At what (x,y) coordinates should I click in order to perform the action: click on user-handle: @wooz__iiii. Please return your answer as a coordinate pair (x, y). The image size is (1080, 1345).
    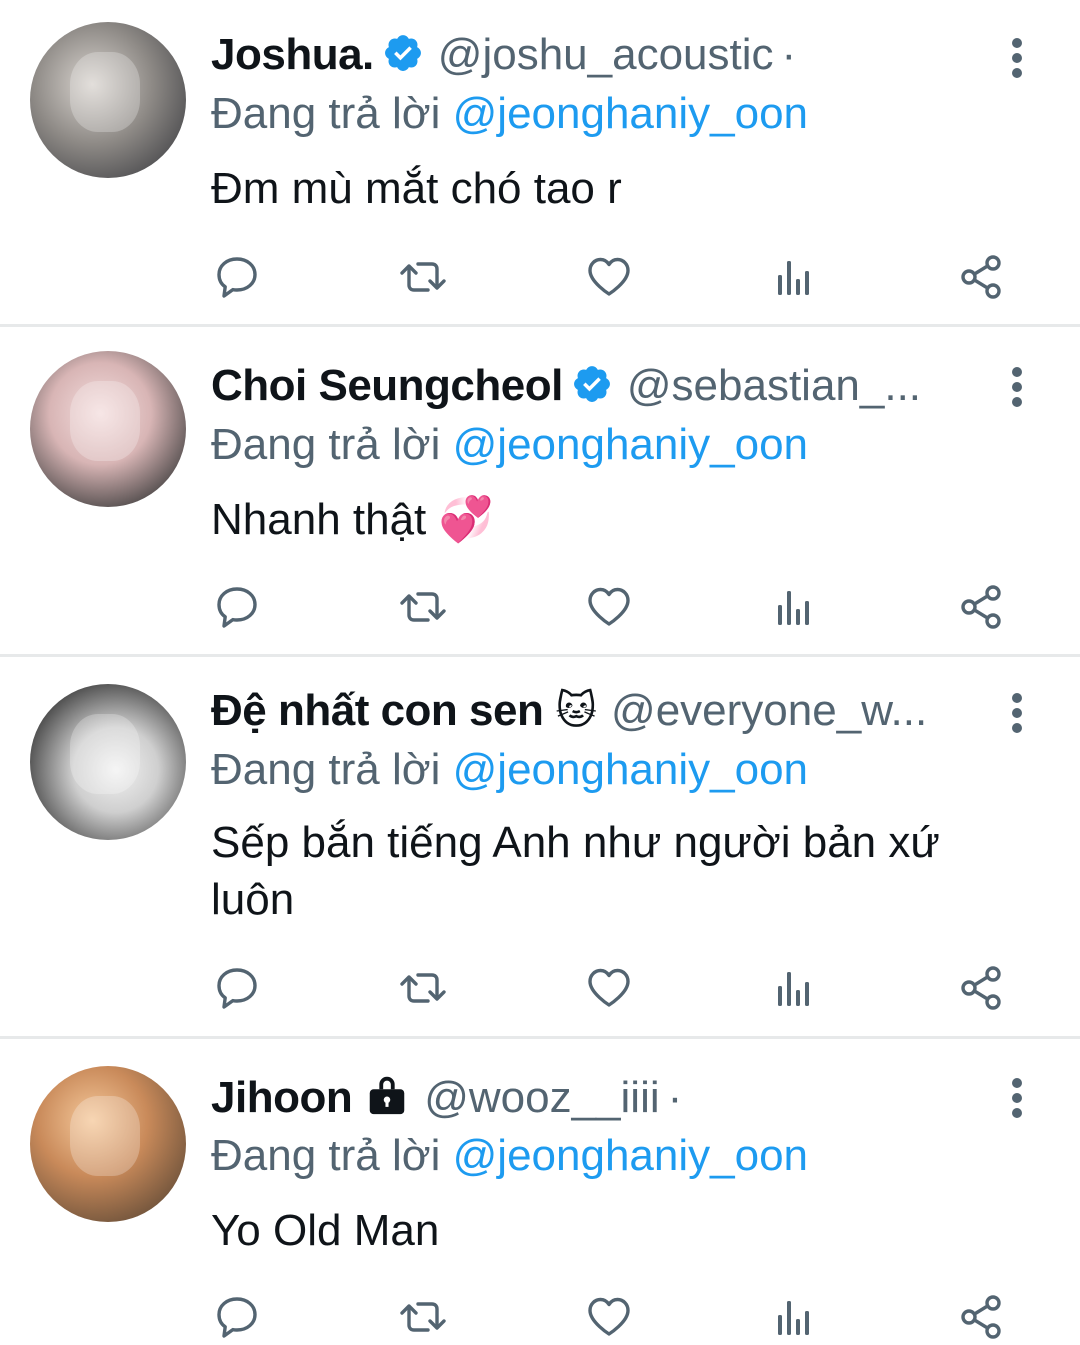
    Looking at the image, I should click on (541, 1098).